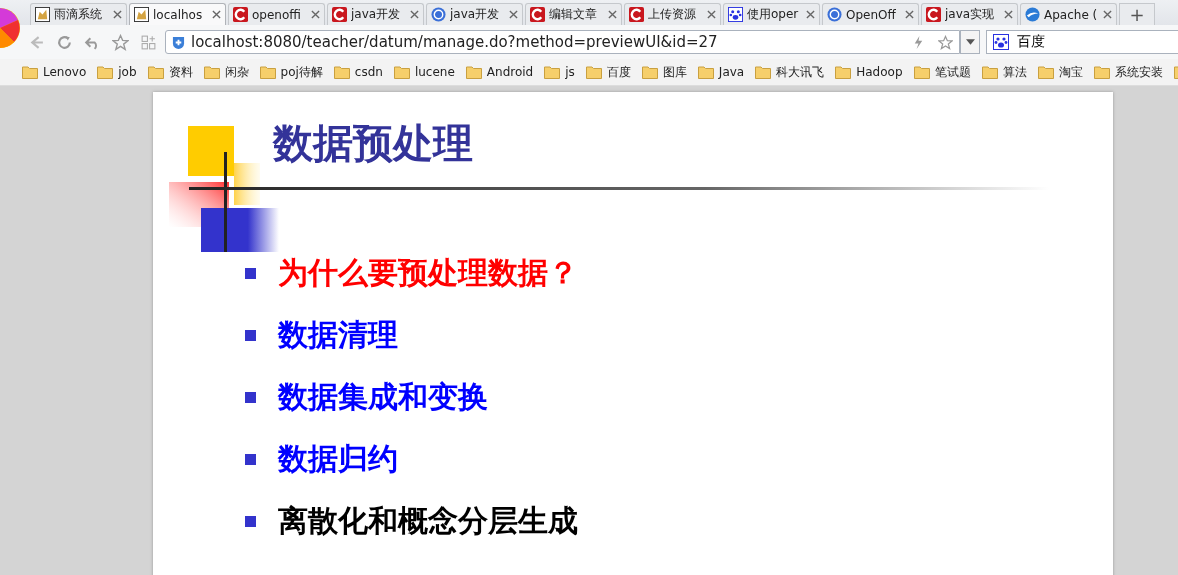 This screenshot has height=575, width=1178. I want to click on tab-title: localhos, so click(178, 14).